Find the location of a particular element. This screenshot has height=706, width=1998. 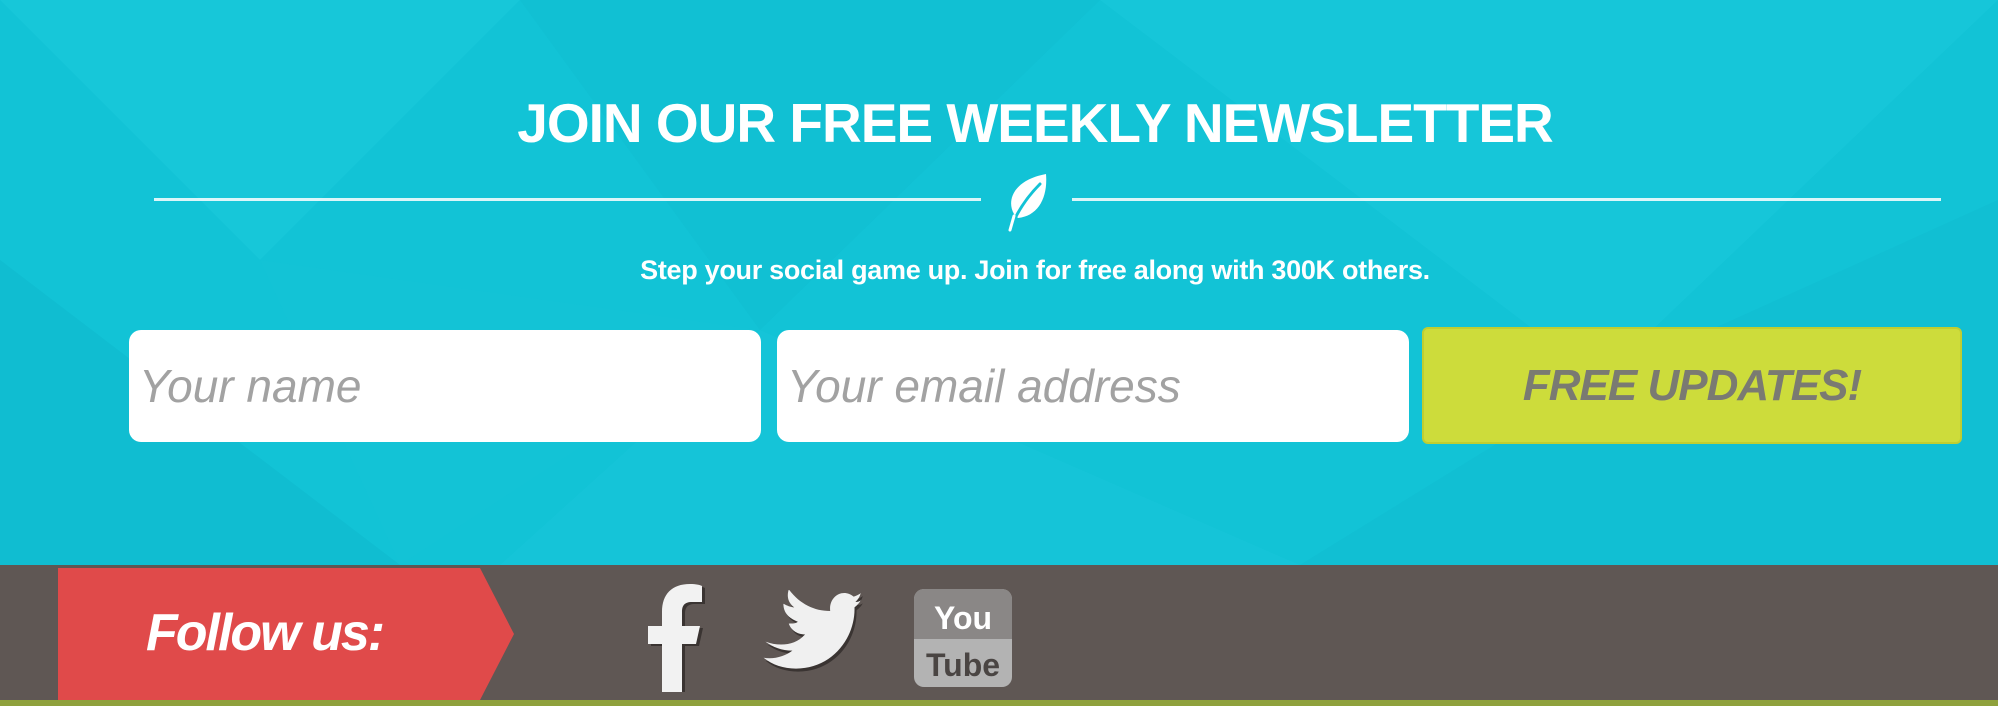

name-input is located at coordinates (445, 386).